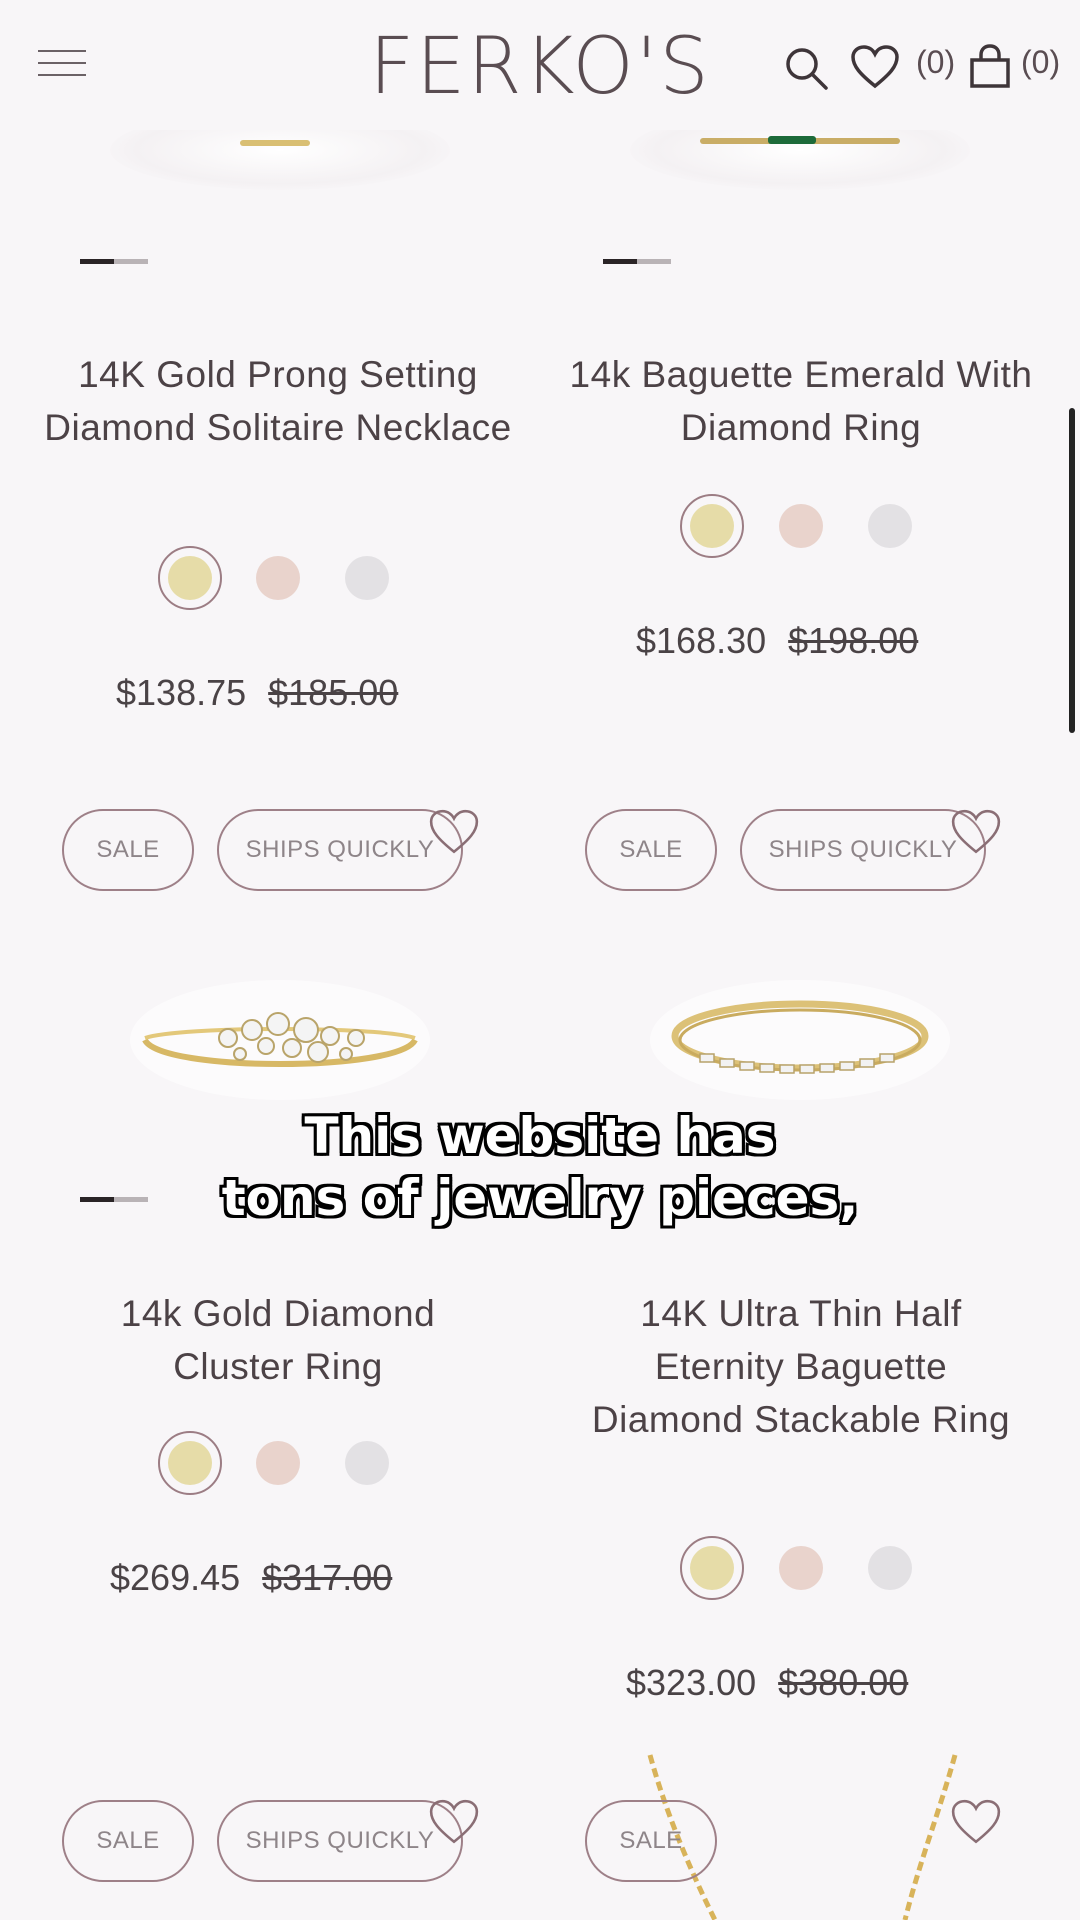 The image size is (1080, 1920). Describe the element at coordinates (333, 692) in the screenshot. I see `original-price: $185.00` at that location.